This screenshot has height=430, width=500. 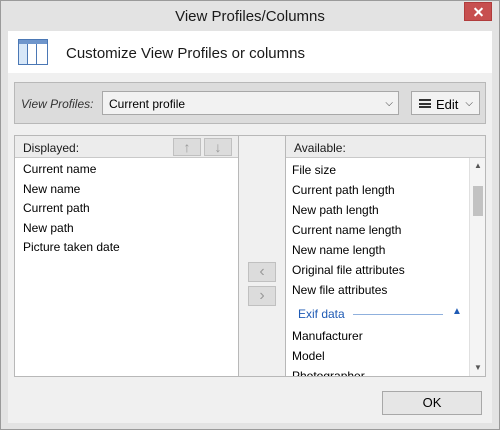 What do you see at coordinates (457, 311) in the screenshot?
I see `chevron-up-icon: ▲` at bounding box center [457, 311].